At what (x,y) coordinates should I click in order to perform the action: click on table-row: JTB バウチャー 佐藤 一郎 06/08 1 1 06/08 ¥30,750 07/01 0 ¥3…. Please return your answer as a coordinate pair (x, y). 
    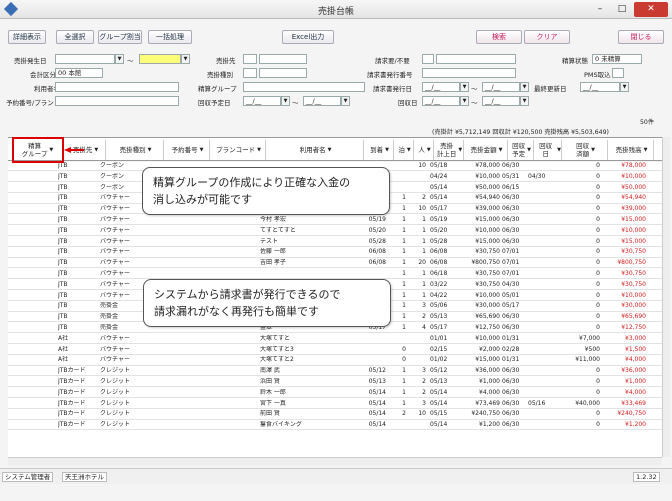
    Looking at the image, I should click on (335, 253).